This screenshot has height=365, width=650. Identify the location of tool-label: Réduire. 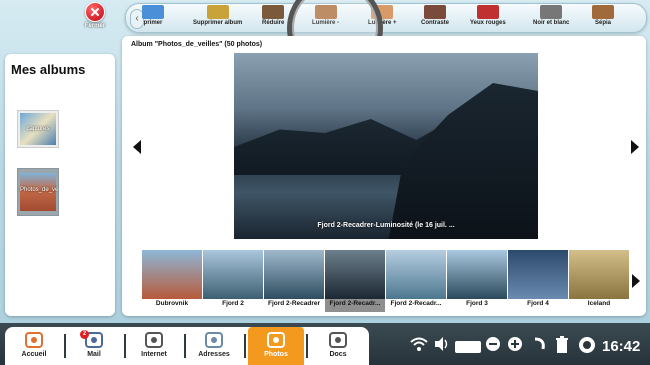
(273, 23).